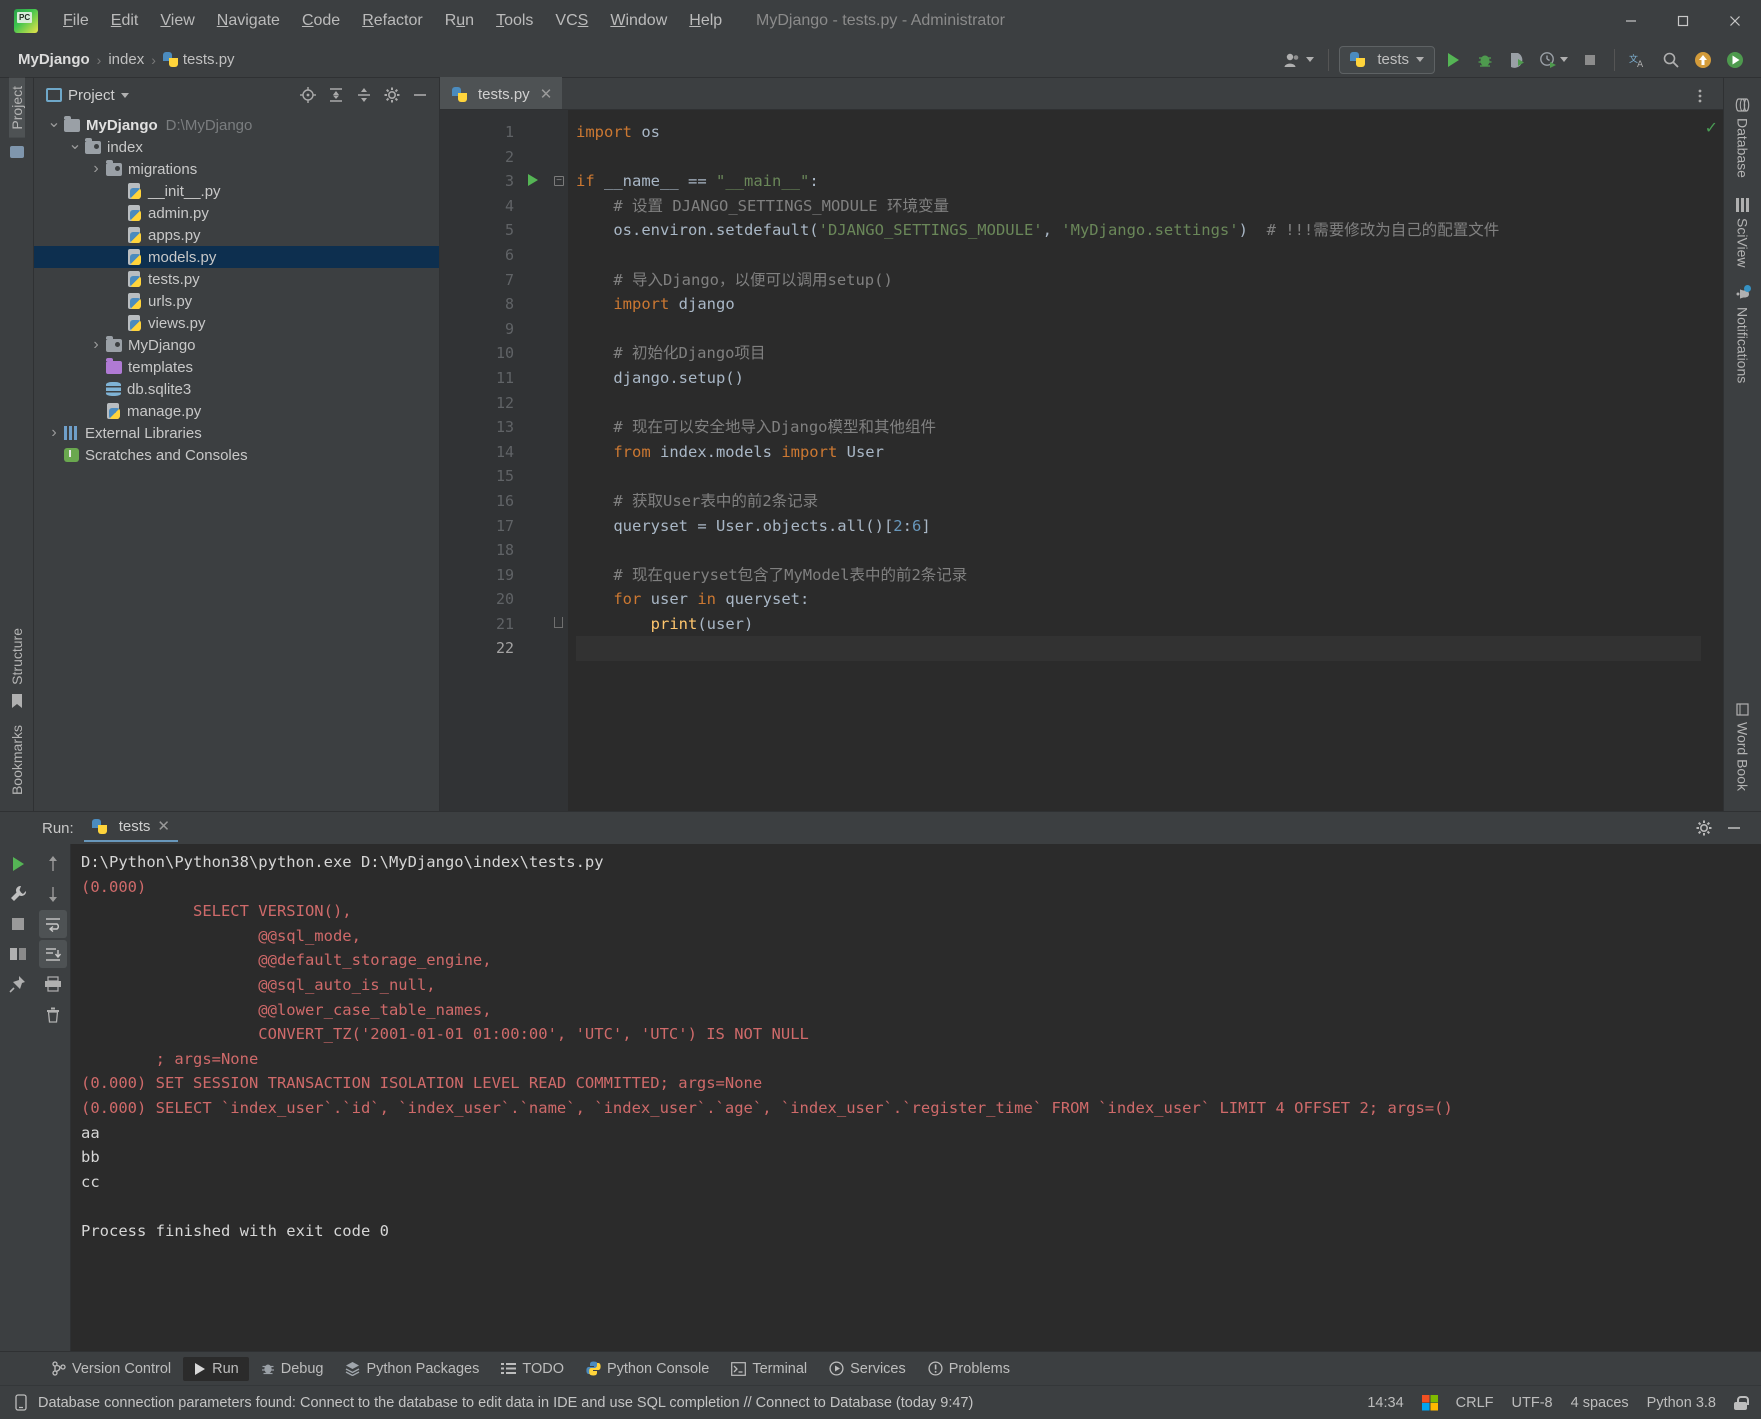  What do you see at coordinates (216, 1368) in the screenshot?
I see `tool-window-button-run: Run` at bounding box center [216, 1368].